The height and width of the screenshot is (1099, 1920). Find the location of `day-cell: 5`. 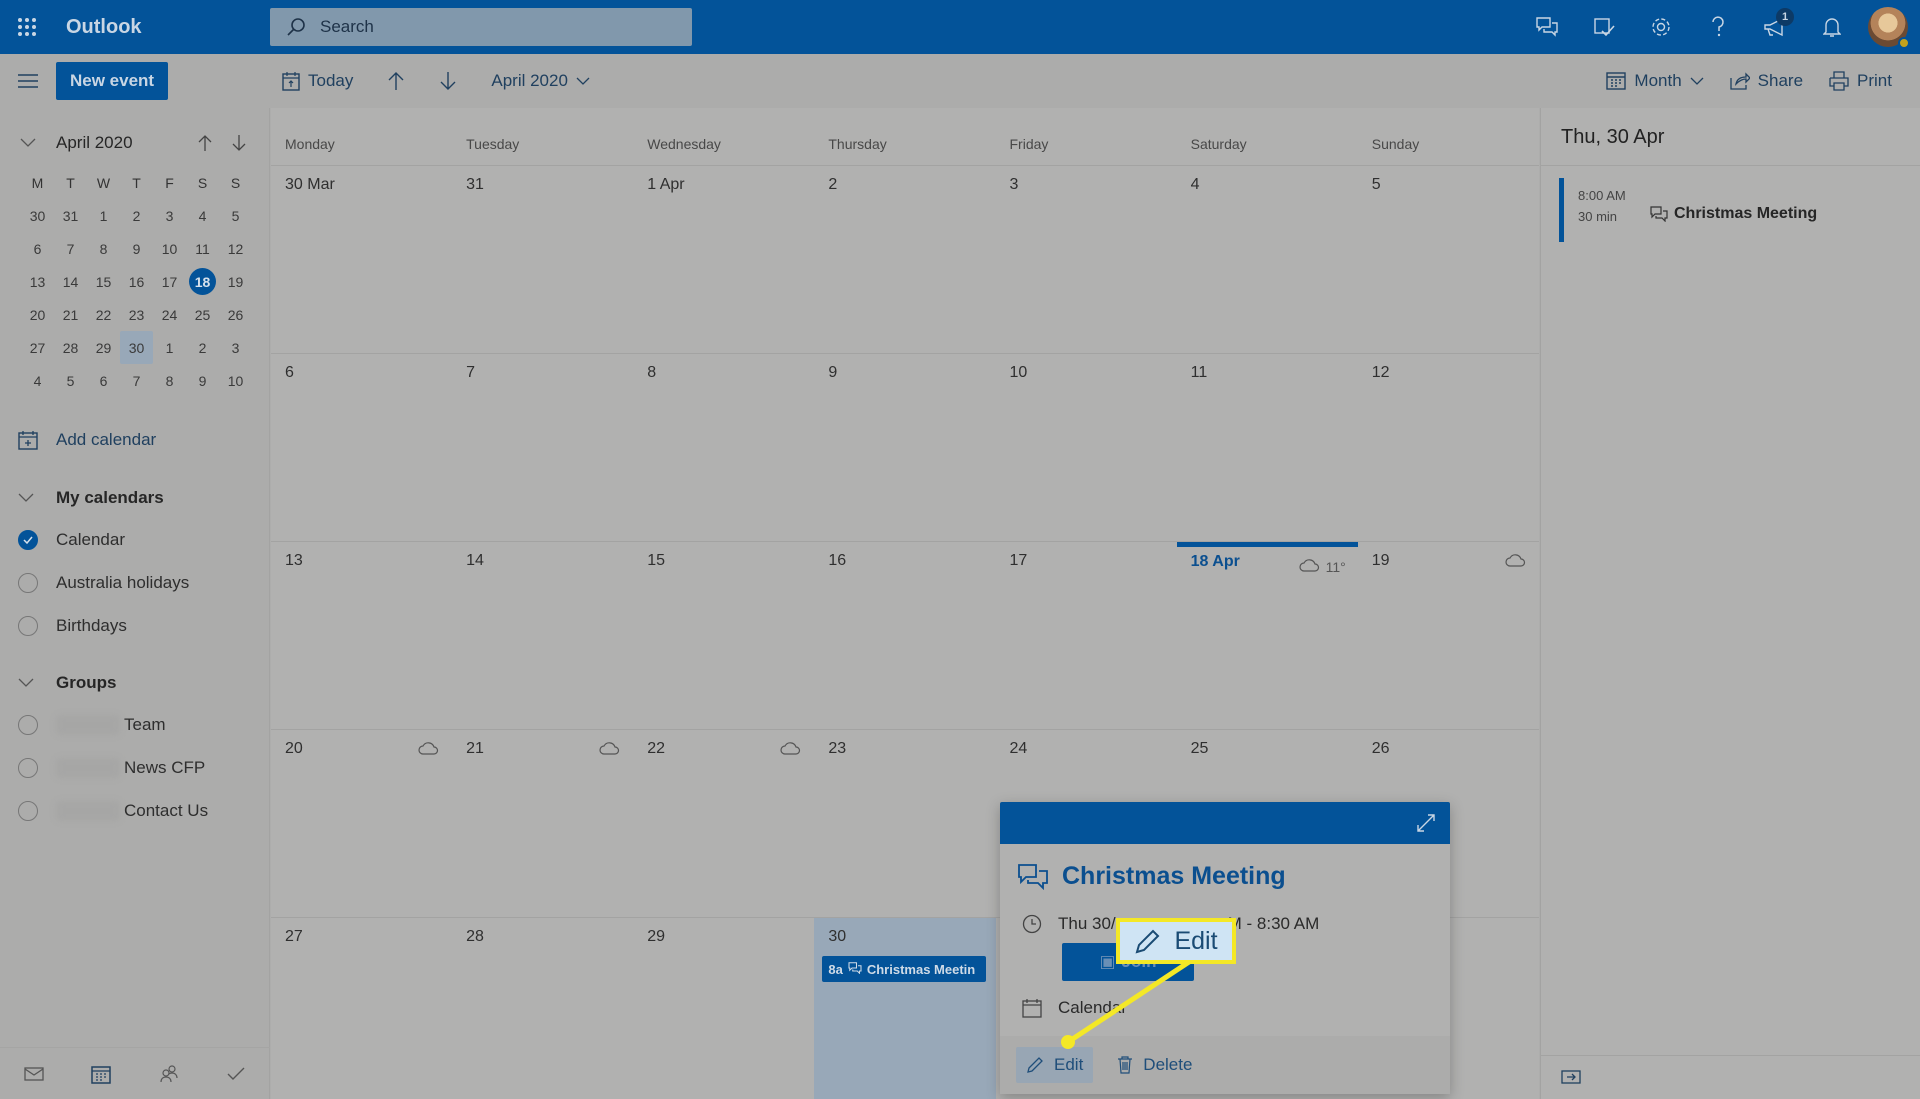

day-cell: 5 is located at coordinates (1448, 259).